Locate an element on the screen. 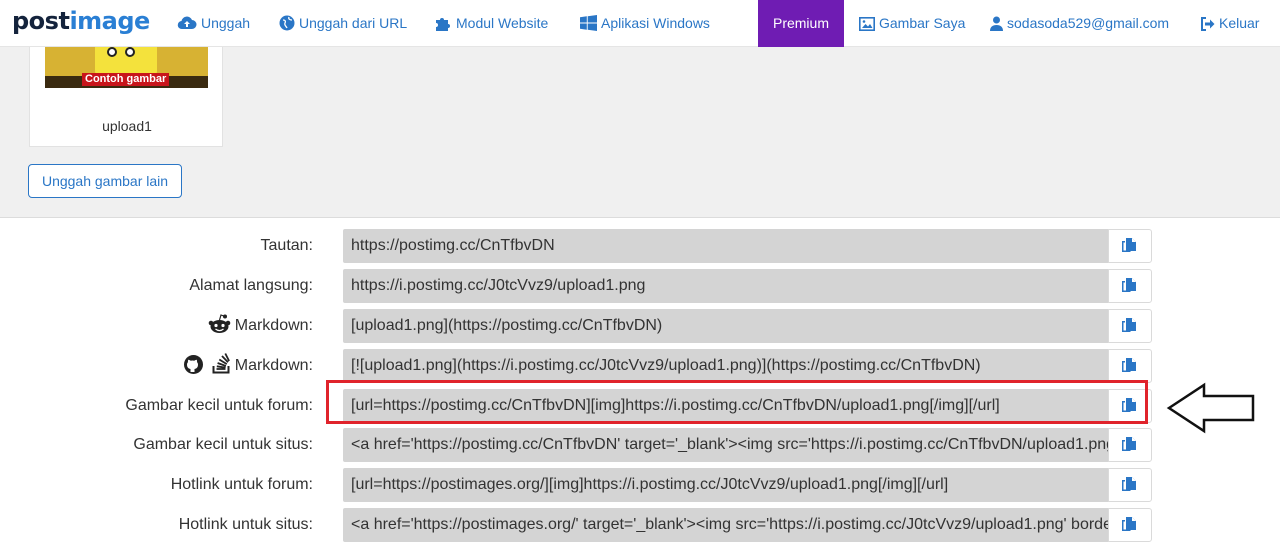 The width and height of the screenshot is (1280, 557). left-arrow-icon is located at coordinates (1210, 408).